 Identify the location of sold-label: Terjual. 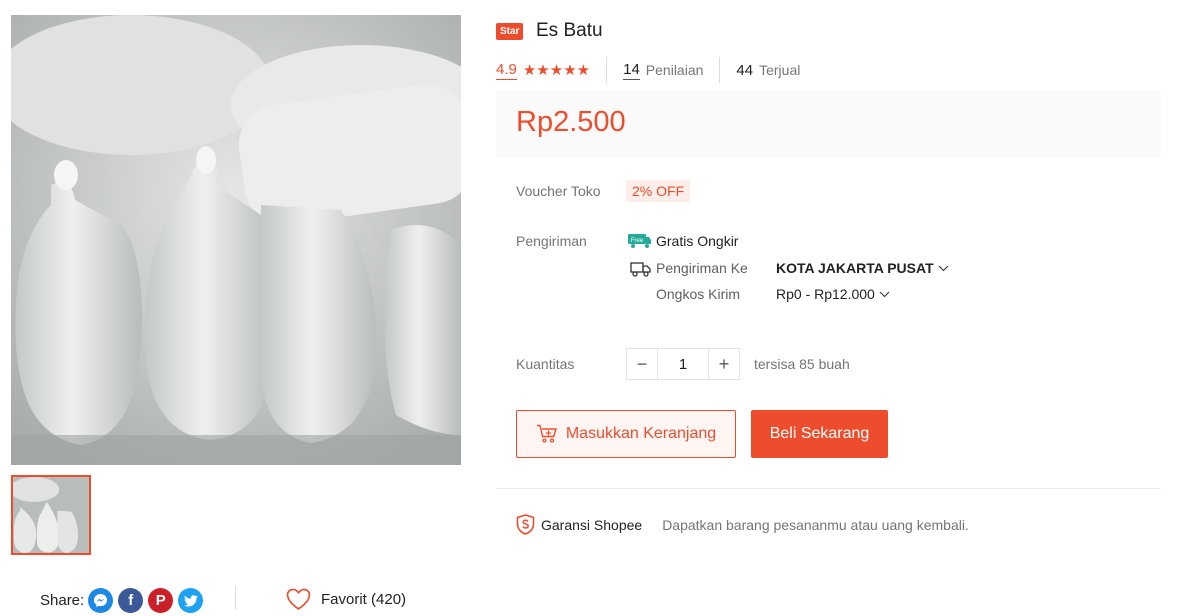
(780, 70).